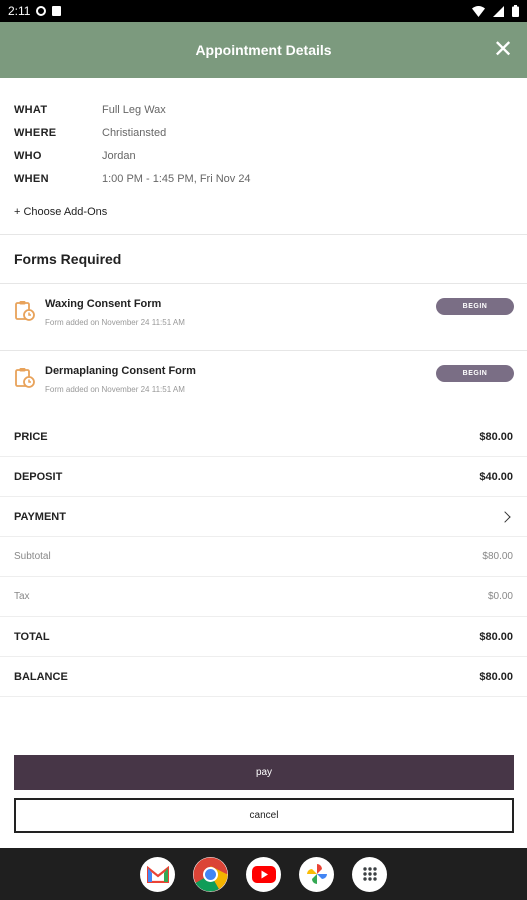 Image resolution: width=527 pixels, height=900 pixels. What do you see at coordinates (19, 11) in the screenshot?
I see `status-time: 2:11` at bounding box center [19, 11].